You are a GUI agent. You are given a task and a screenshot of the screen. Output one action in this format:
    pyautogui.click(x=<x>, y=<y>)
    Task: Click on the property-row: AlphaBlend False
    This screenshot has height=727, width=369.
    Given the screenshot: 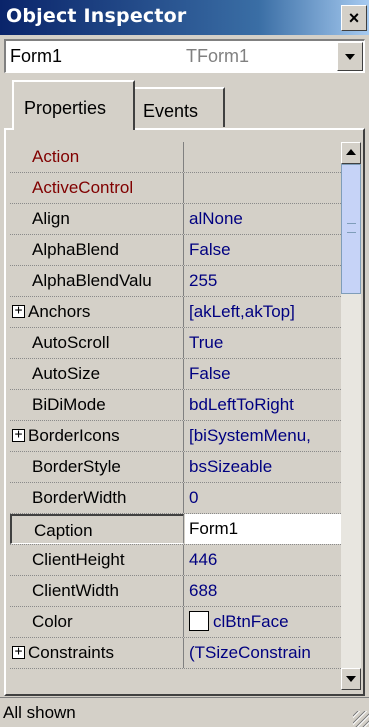 What is the action you would take?
    pyautogui.click(x=175, y=250)
    